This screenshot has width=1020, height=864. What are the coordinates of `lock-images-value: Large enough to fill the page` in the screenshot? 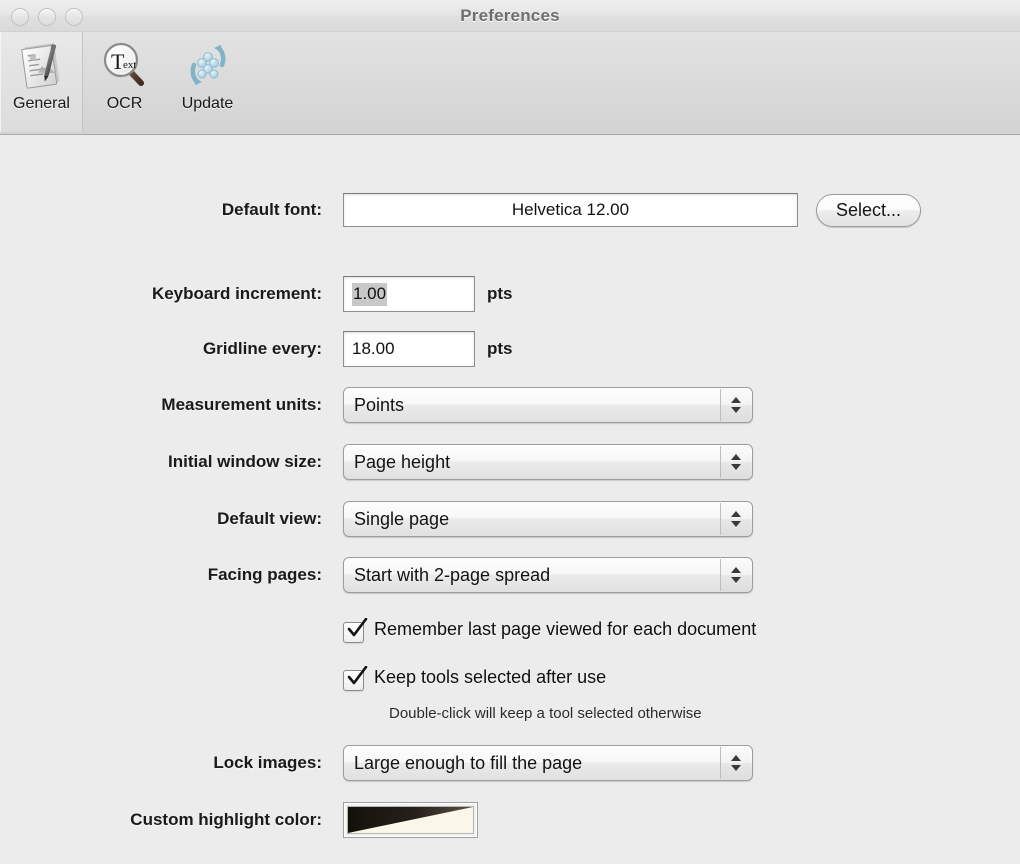 It's located at (468, 762).